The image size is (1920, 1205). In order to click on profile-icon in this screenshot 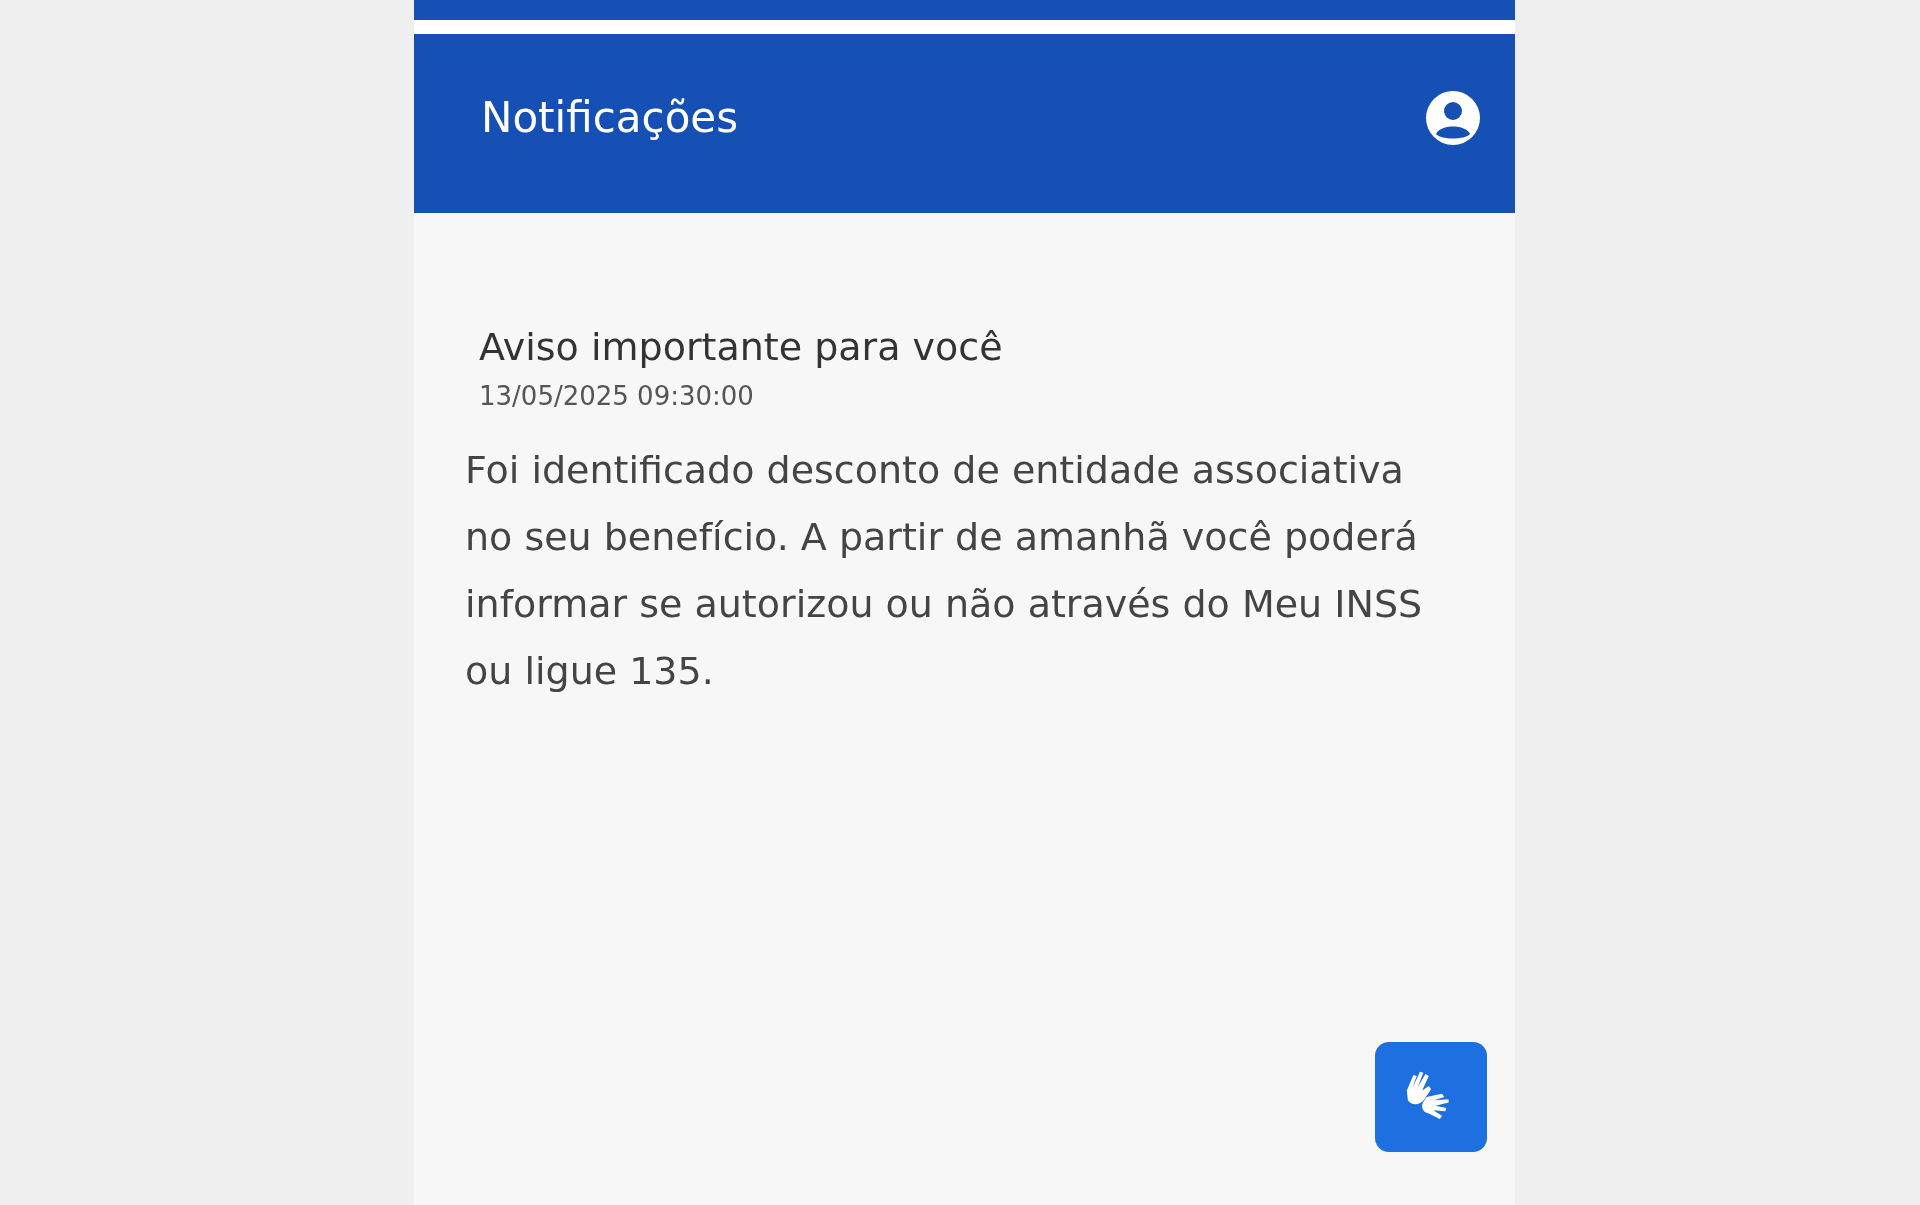, I will do `click(1453, 117)`.